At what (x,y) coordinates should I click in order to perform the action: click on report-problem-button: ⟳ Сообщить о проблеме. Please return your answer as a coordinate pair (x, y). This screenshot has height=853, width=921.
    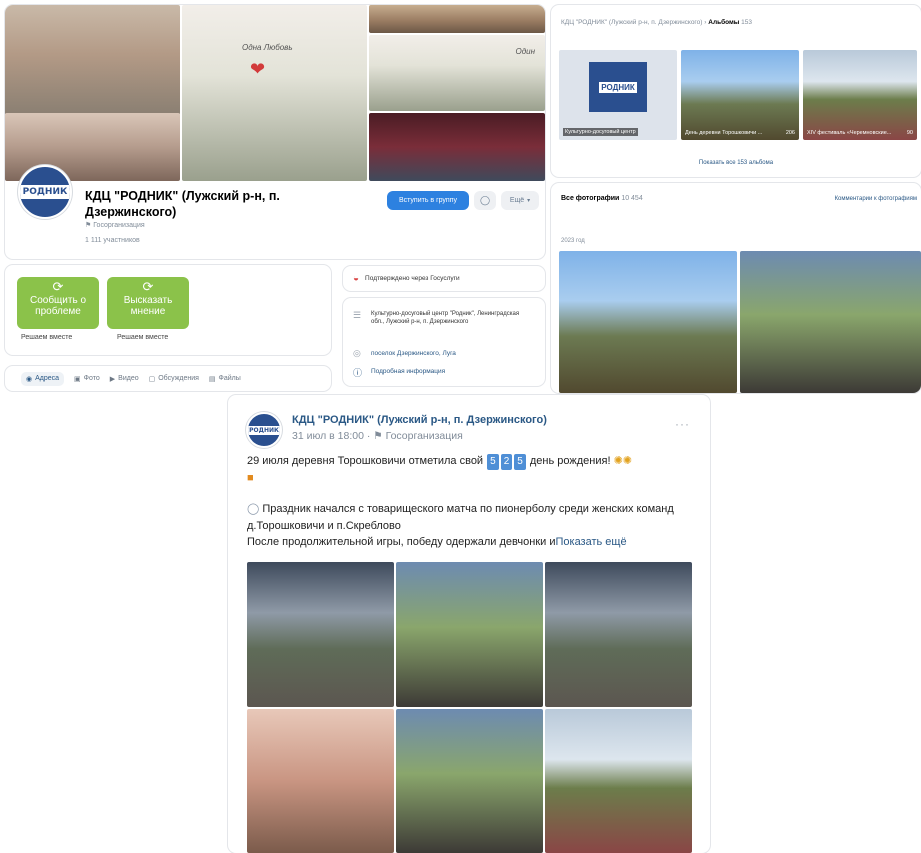
    Looking at the image, I should click on (58, 303).